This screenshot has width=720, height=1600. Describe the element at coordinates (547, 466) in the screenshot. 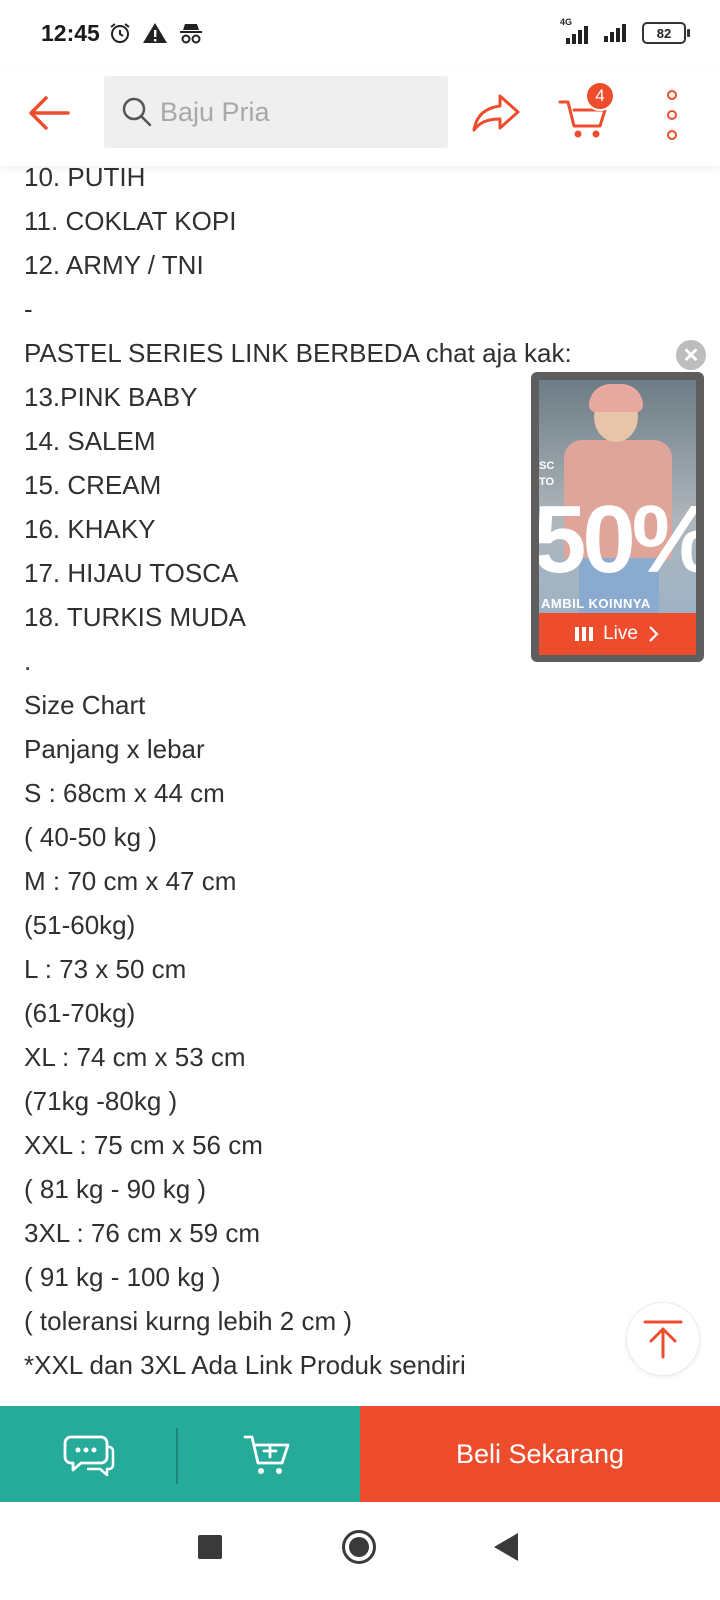

I see `live-promo-small-1: SC` at that location.